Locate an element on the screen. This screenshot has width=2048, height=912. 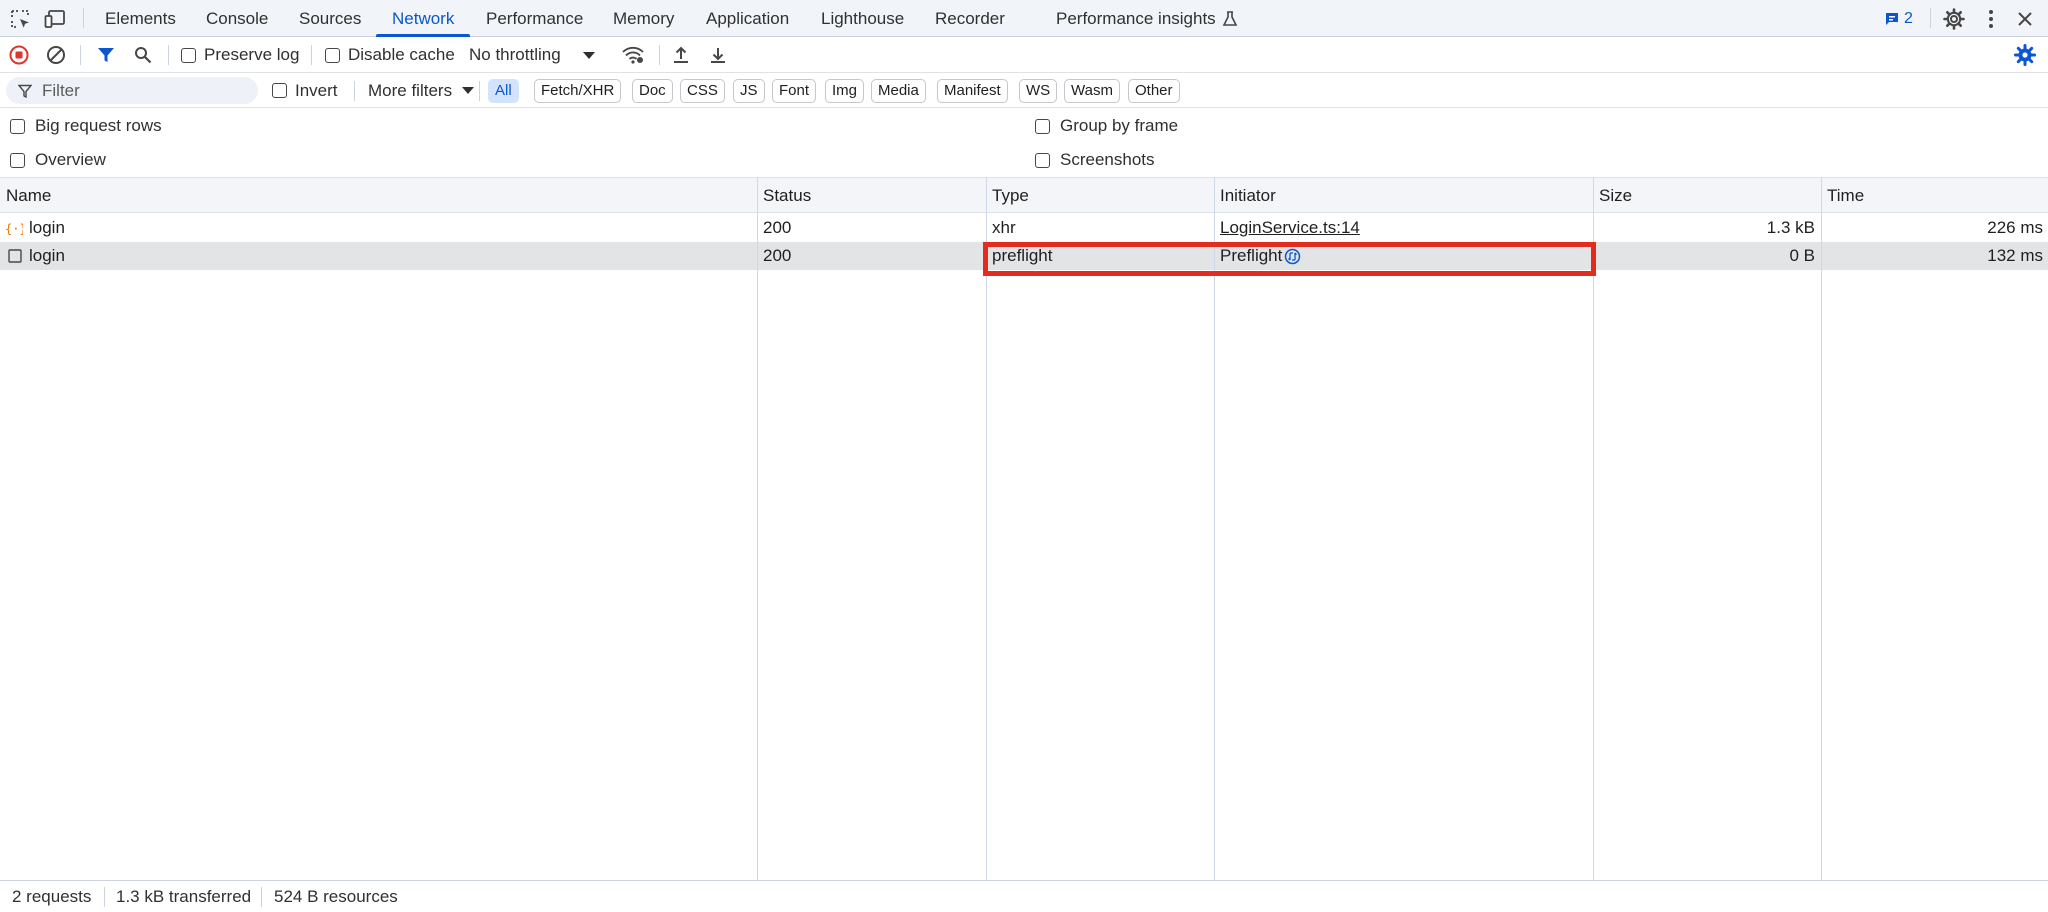
requests-count: 2 requests is located at coordinates (52, 896).